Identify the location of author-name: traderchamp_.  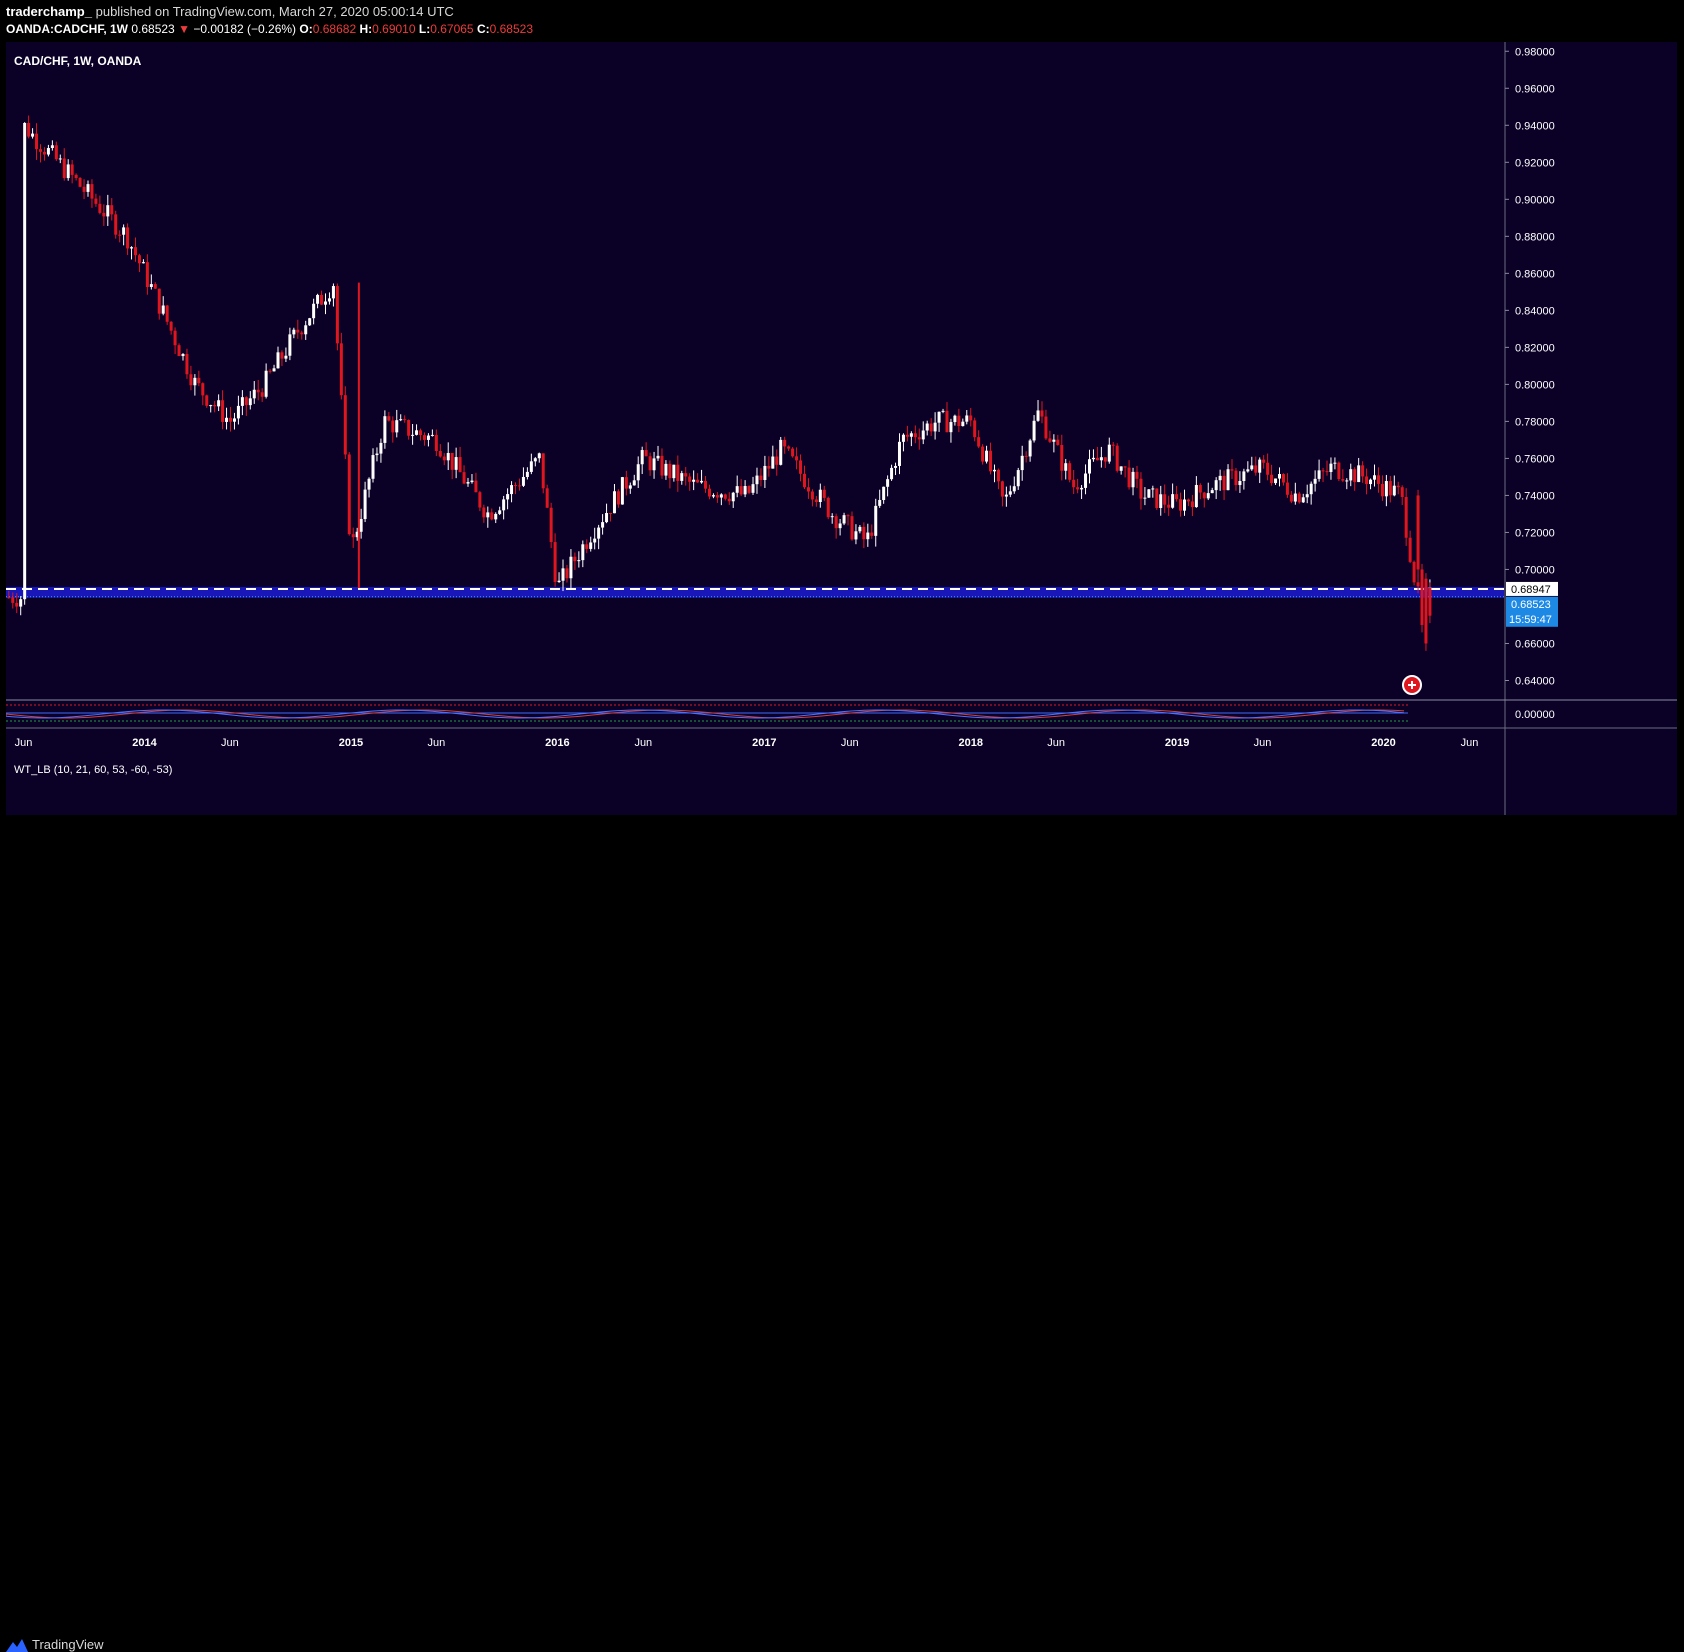
(49, 11).